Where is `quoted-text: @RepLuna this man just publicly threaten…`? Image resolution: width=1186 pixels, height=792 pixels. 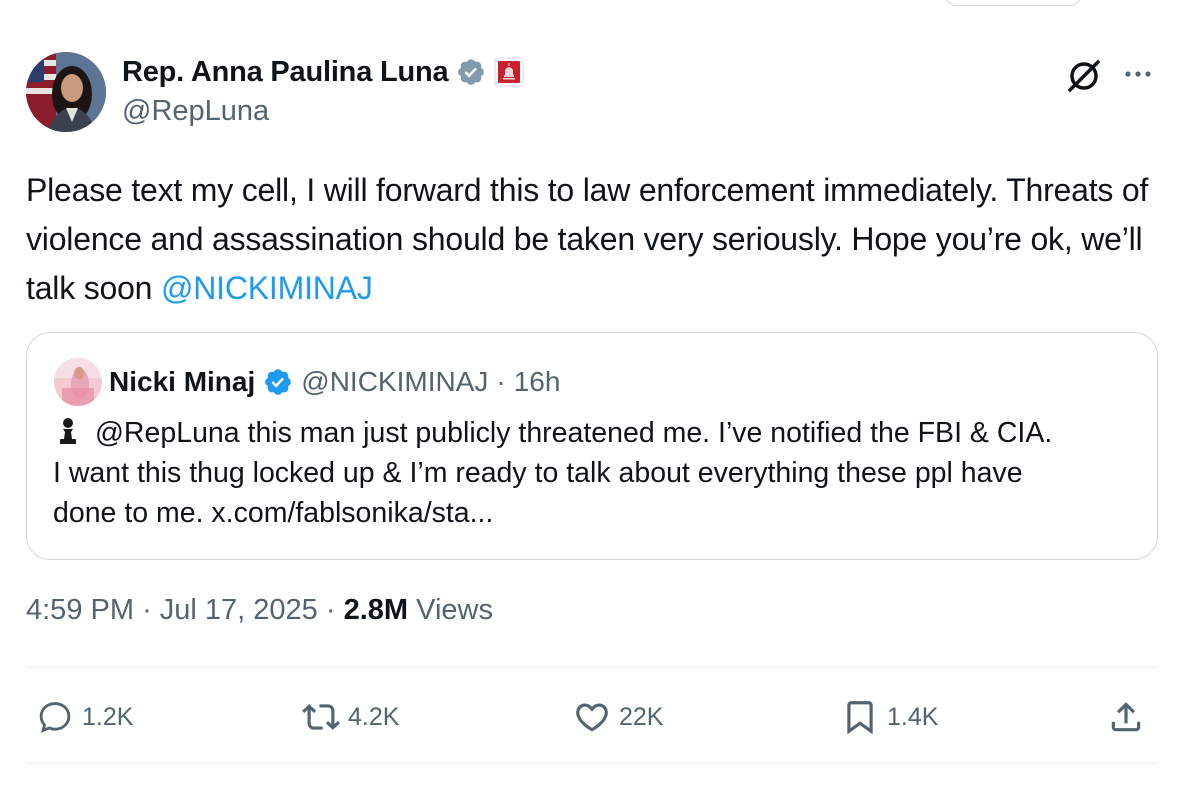 quoted-text: @RepLuna this man just publicly threaten… is located at coordinates (598, 473).